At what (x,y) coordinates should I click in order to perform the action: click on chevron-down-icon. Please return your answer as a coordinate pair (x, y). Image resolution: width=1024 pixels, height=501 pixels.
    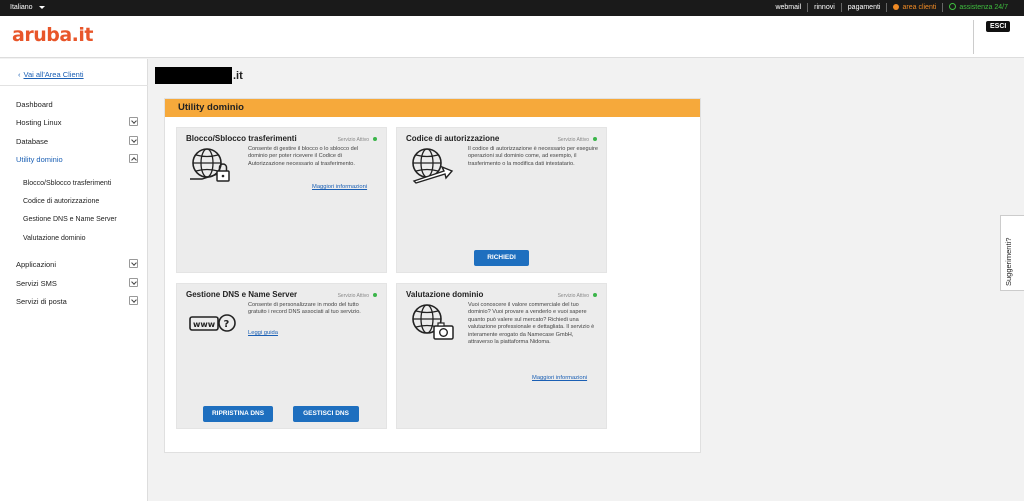
    Looking at the image, I should click on (41, 7).